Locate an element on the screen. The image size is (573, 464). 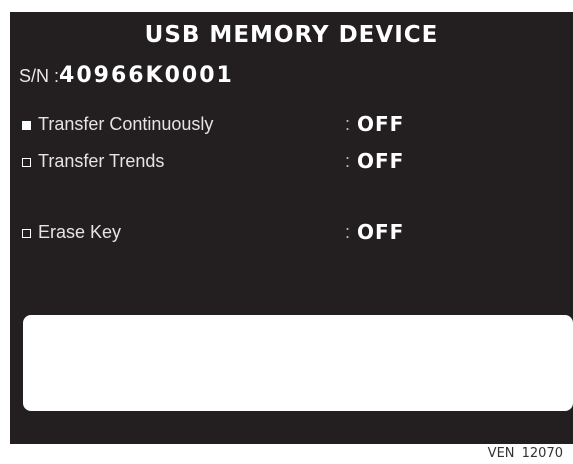
option-transfer-trends: Transfer Trends : OFF is located at coordinates (292, 163).